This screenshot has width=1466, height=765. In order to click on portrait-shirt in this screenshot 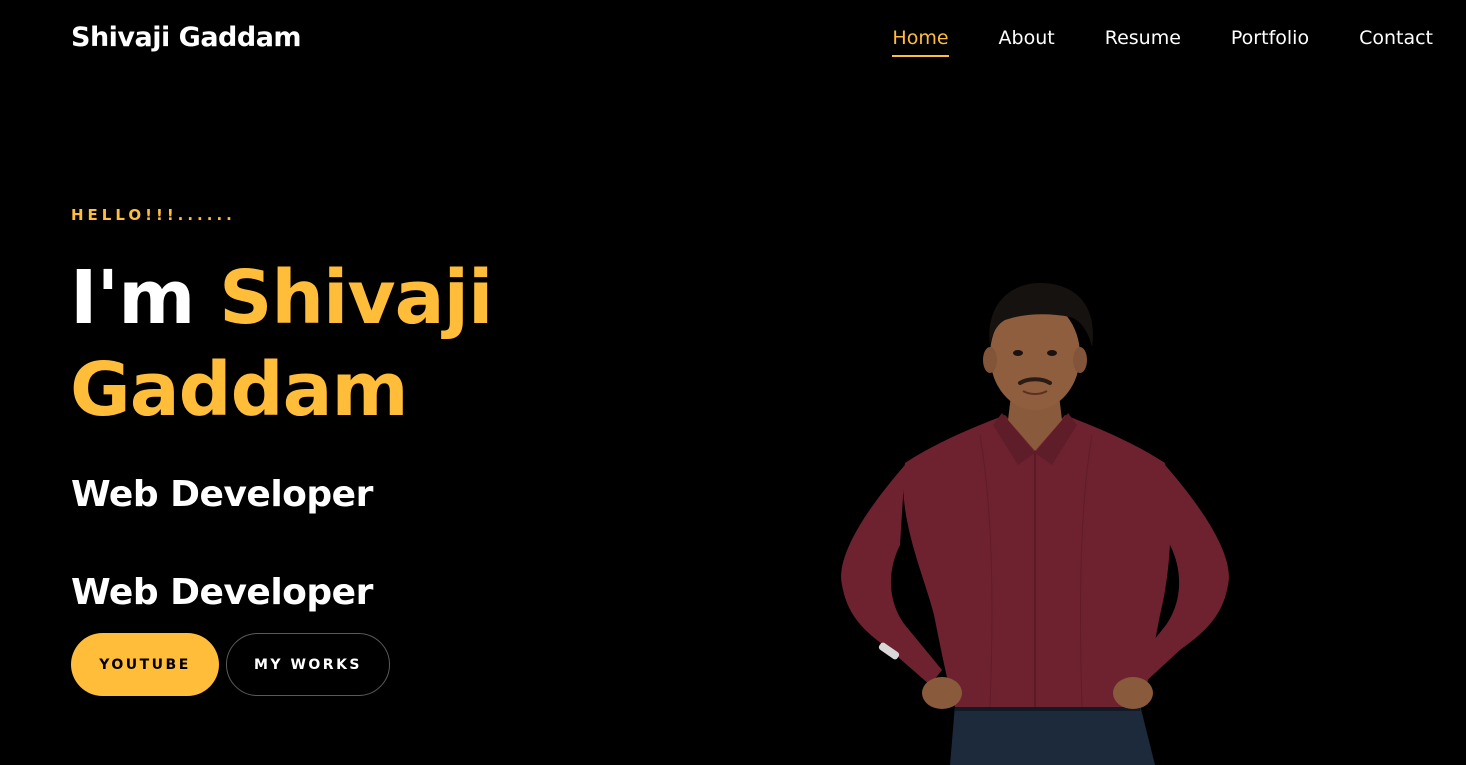, I will do `click(1037, 561)`.